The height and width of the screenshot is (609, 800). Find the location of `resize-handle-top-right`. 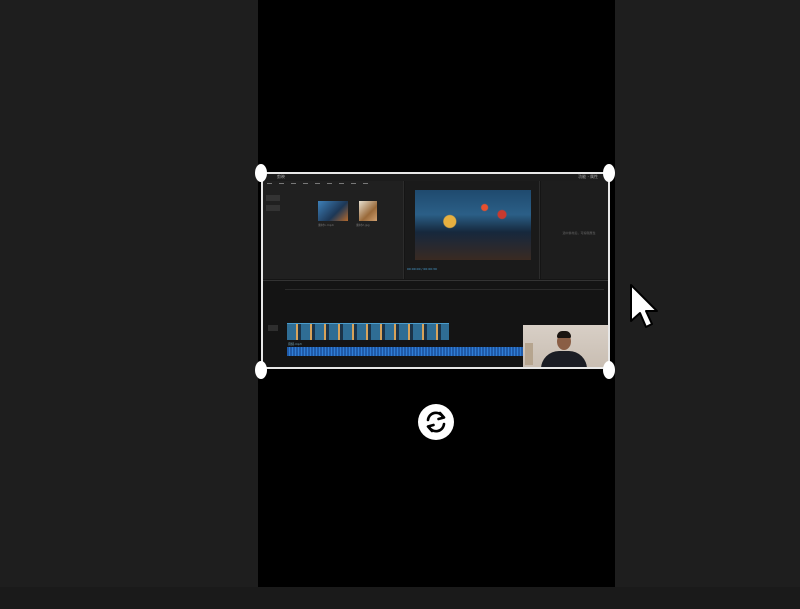

resize-handle-top-right is located at coordinates (609, 173).